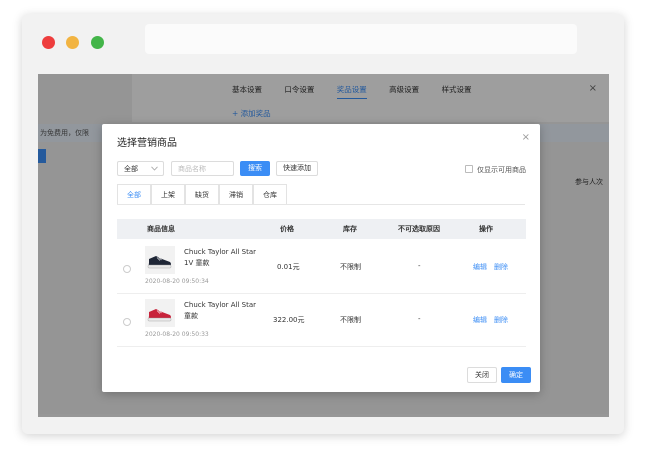 Image resolution: width=650 pixels, height=450 pixels. I want to click on col-product-info: 商品信息, so click(161, 229).